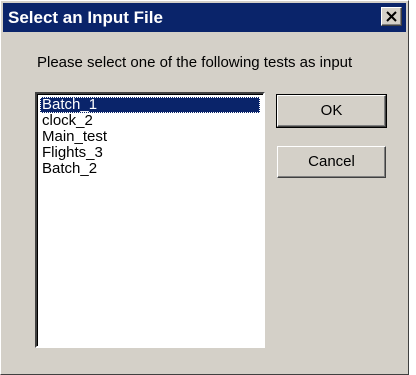 The image size is (416, 375). I want to click on list-item: Flights_3, so click(150, 153).